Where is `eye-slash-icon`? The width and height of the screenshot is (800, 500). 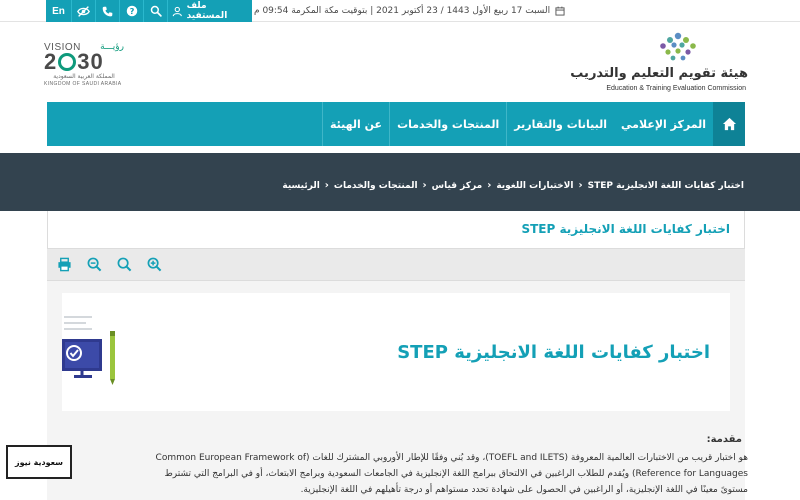 eye-slash-icon is located at coordinates (83, 11).